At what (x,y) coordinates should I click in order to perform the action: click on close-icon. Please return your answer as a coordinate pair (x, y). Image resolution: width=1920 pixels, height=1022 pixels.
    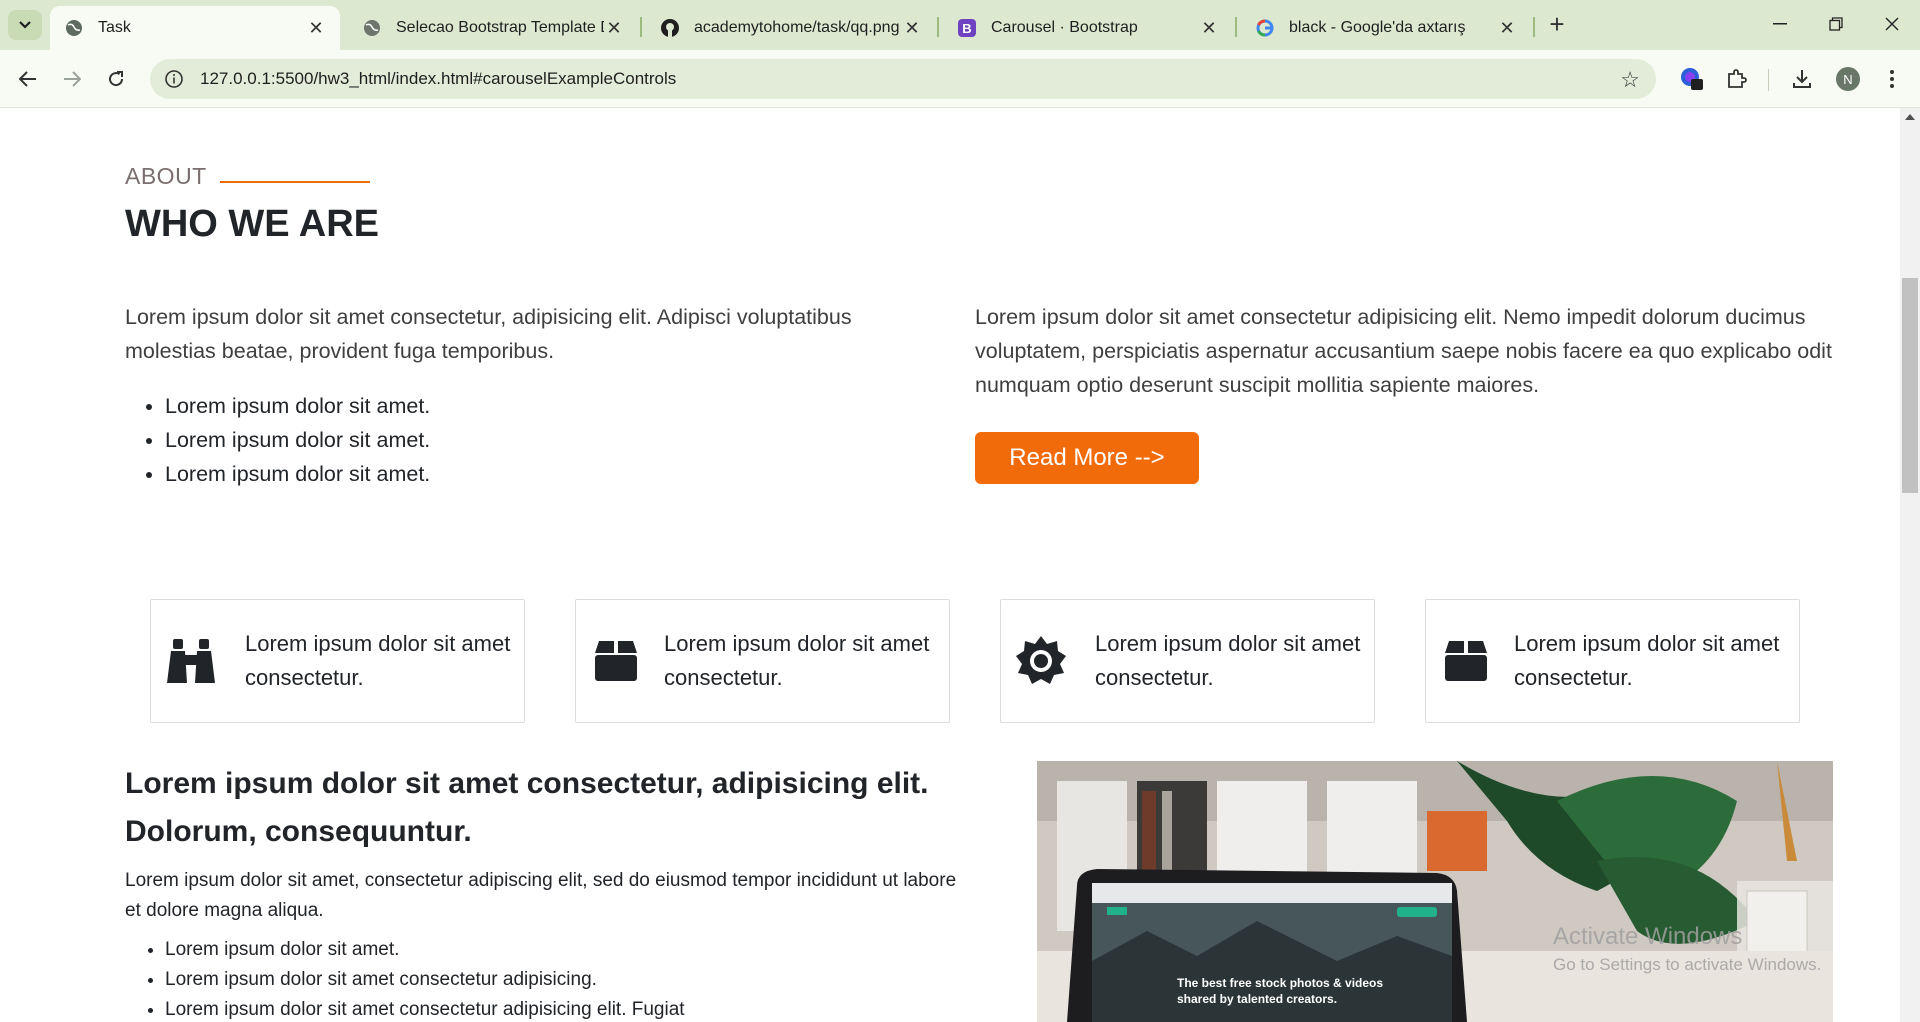
    Looking at the image, I should click on (1892, 24).